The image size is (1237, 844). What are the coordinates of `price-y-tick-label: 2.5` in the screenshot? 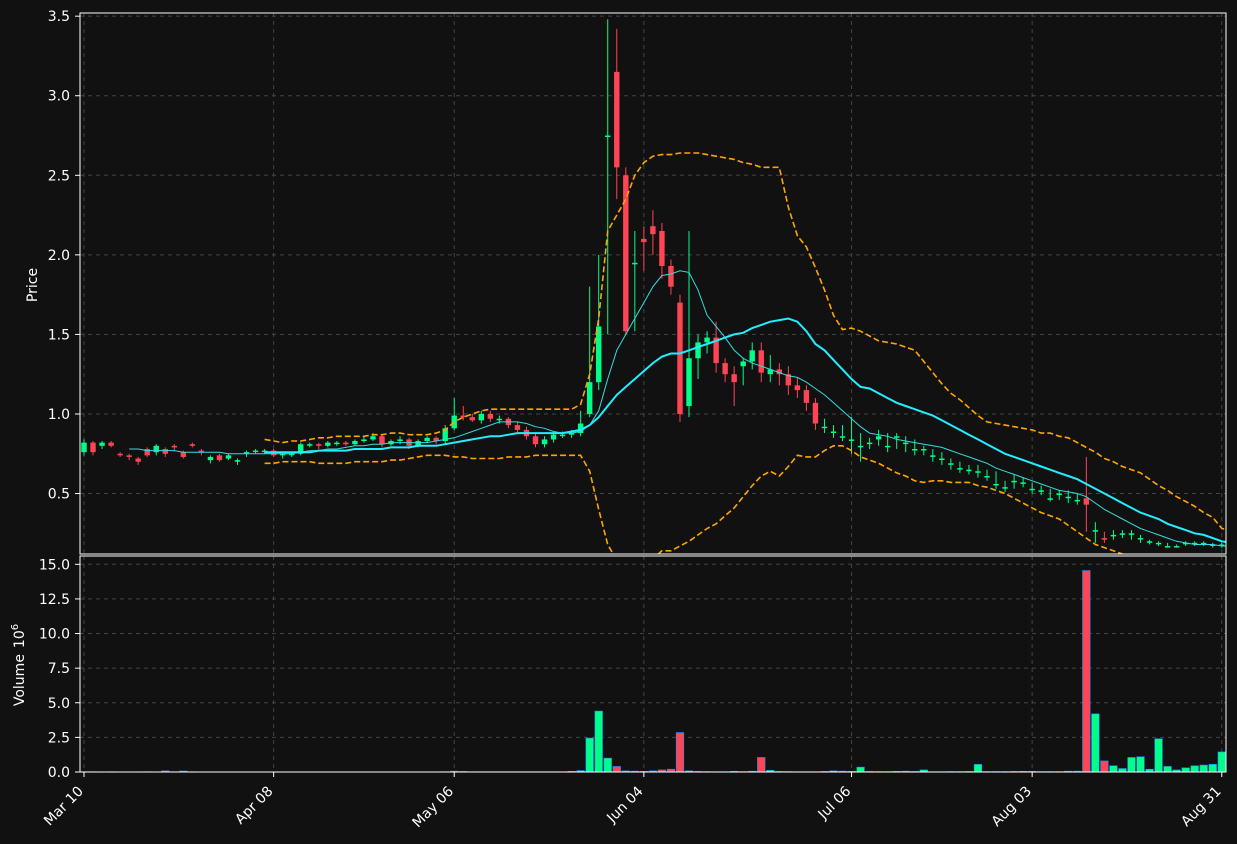 It's located at (59, 176).